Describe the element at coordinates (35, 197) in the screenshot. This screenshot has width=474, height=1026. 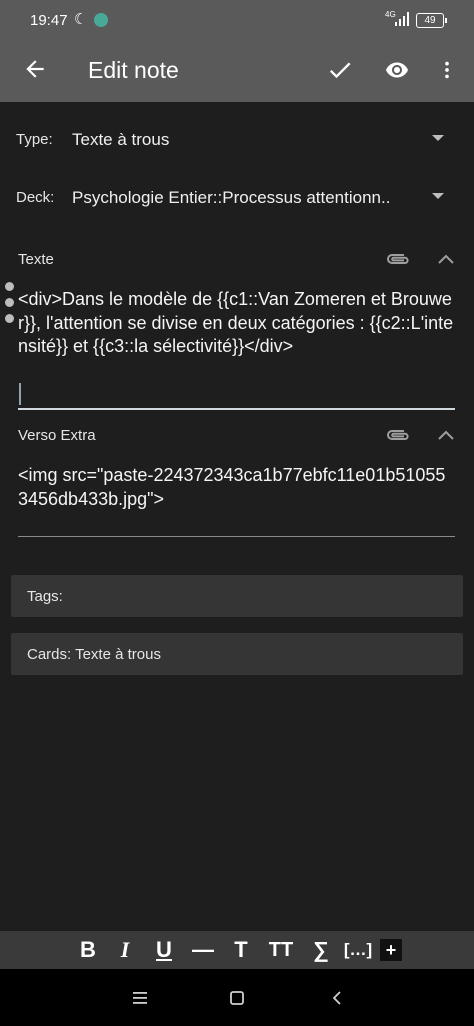
I see `deck-label: Deck:` at that location.